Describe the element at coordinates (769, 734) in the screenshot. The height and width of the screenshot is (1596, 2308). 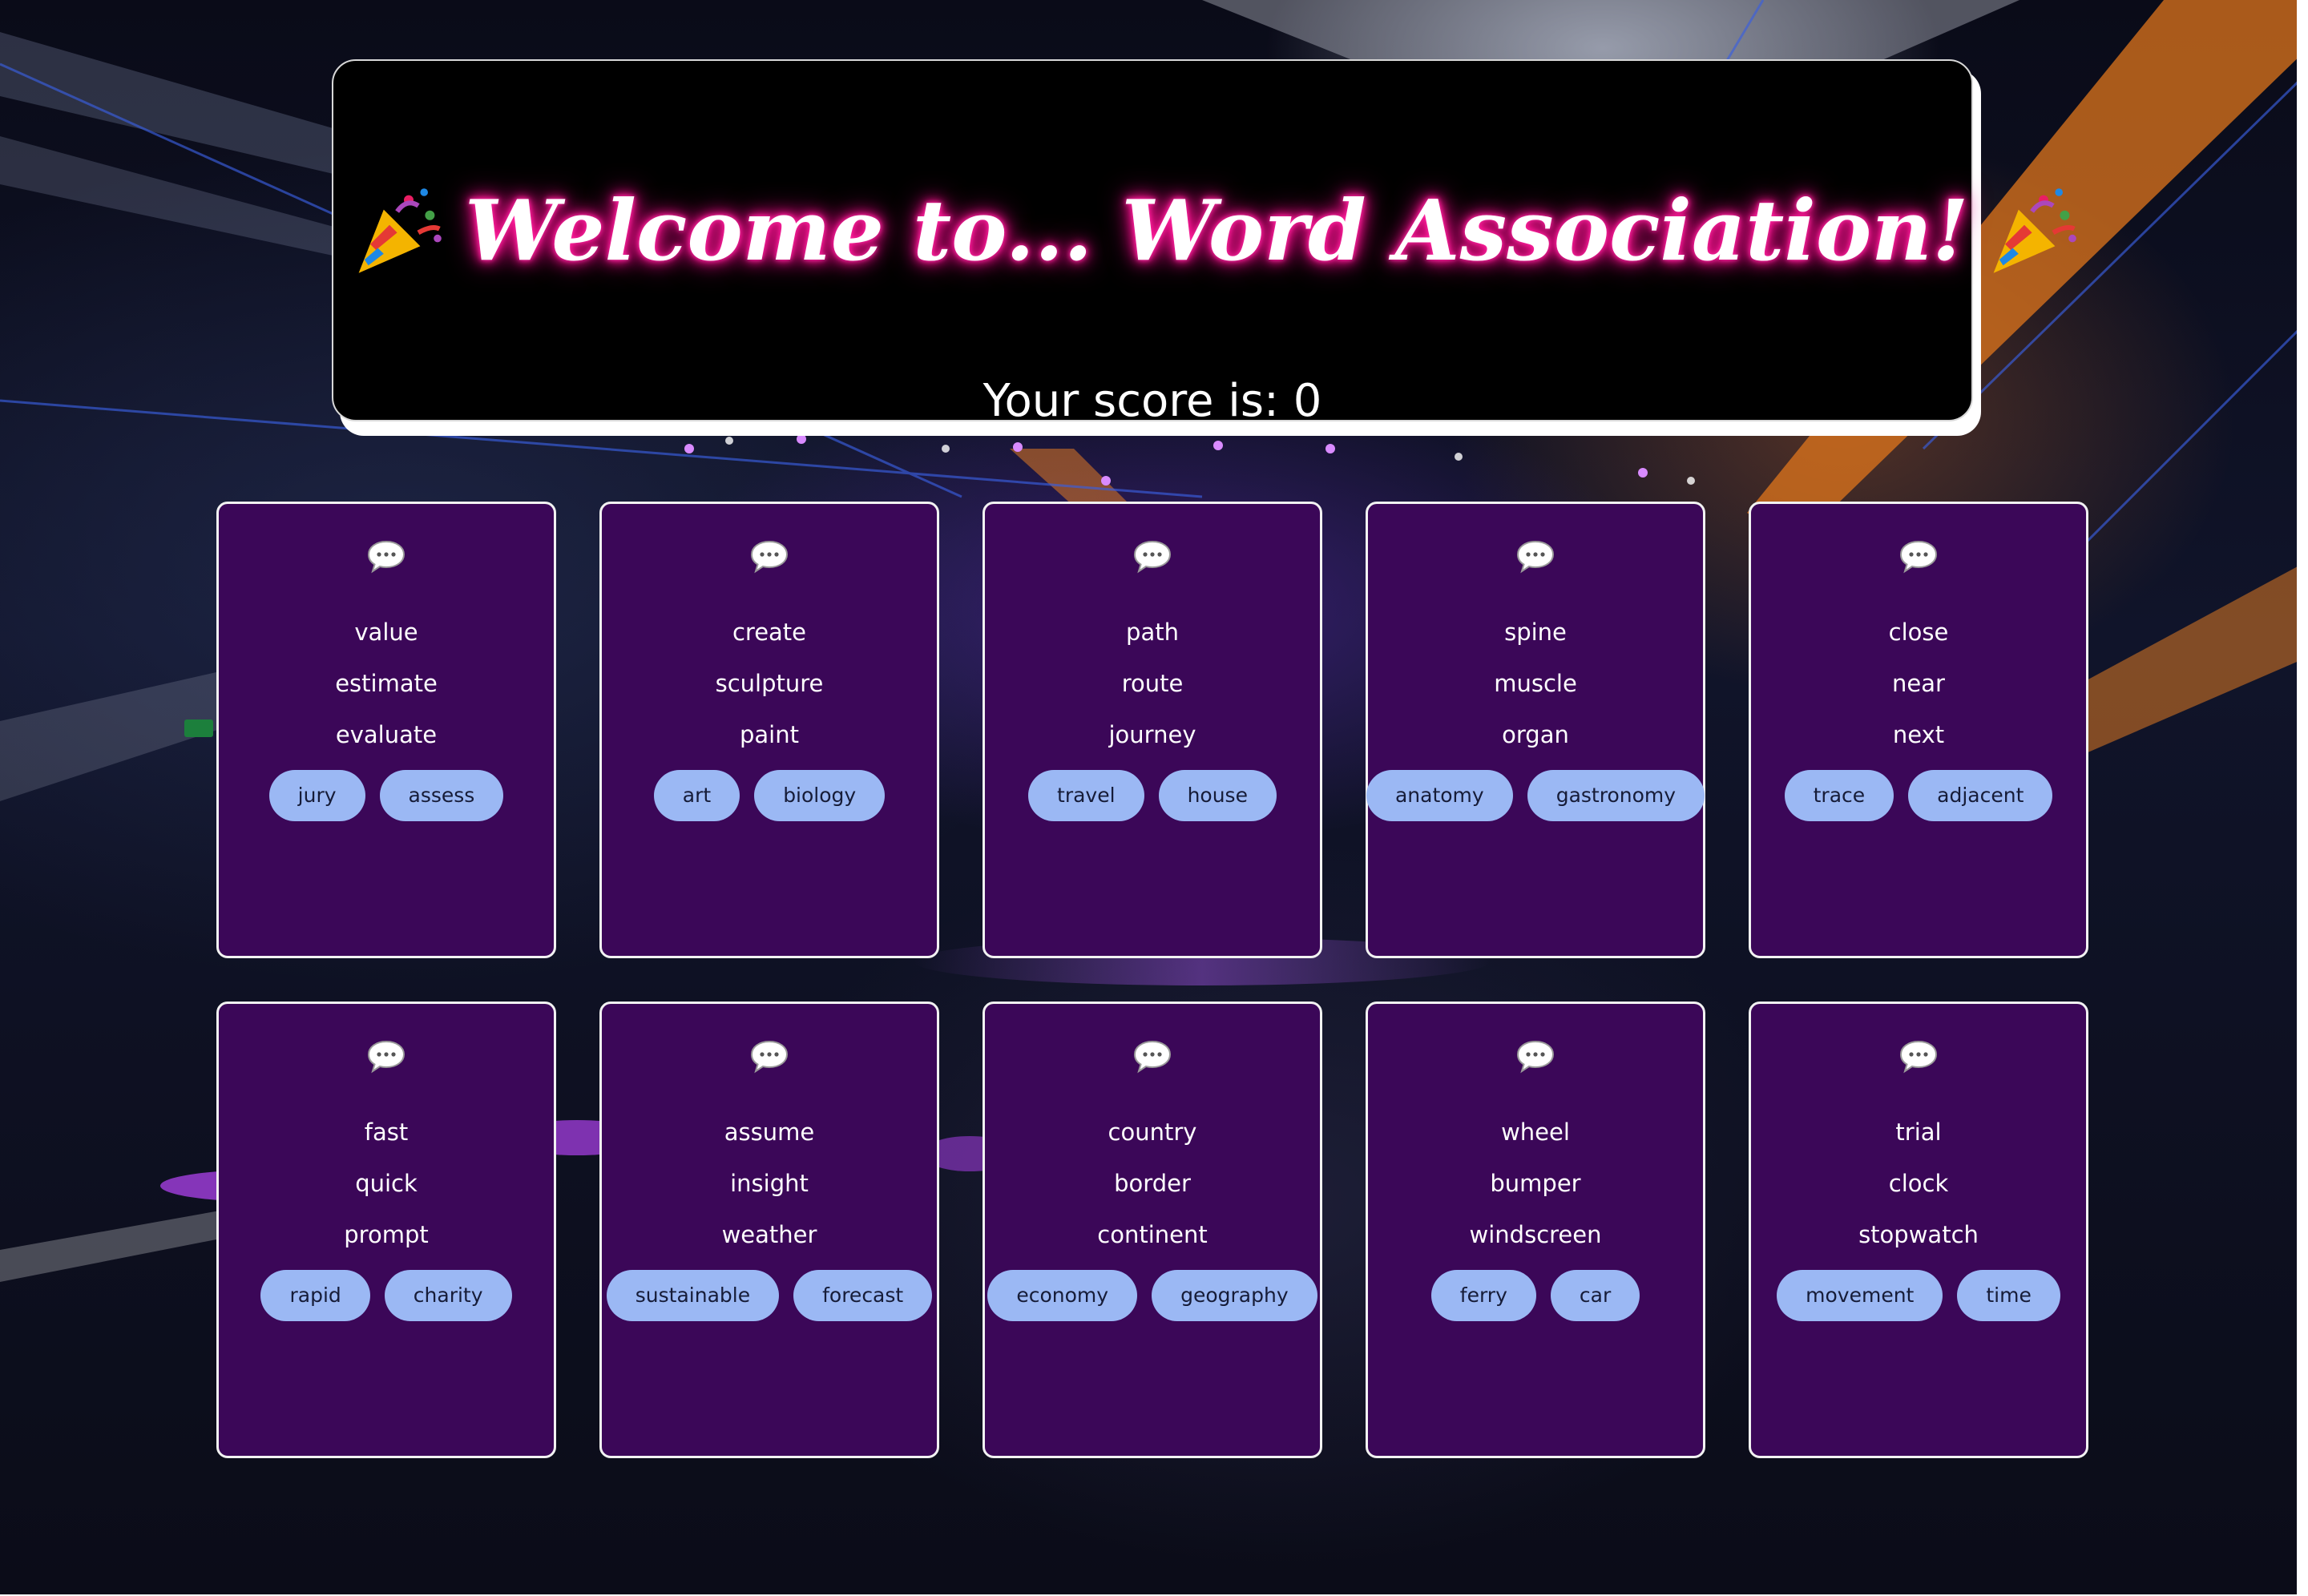
I see `clue-word: paint` at that location.